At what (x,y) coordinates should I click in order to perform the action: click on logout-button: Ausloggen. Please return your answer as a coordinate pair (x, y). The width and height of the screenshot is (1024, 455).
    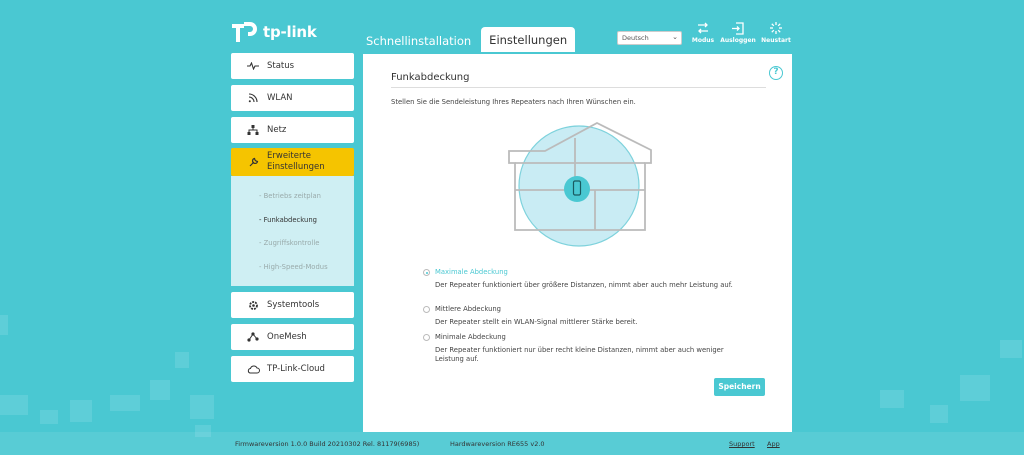
    Looking at the image, I should click on (738, 32).